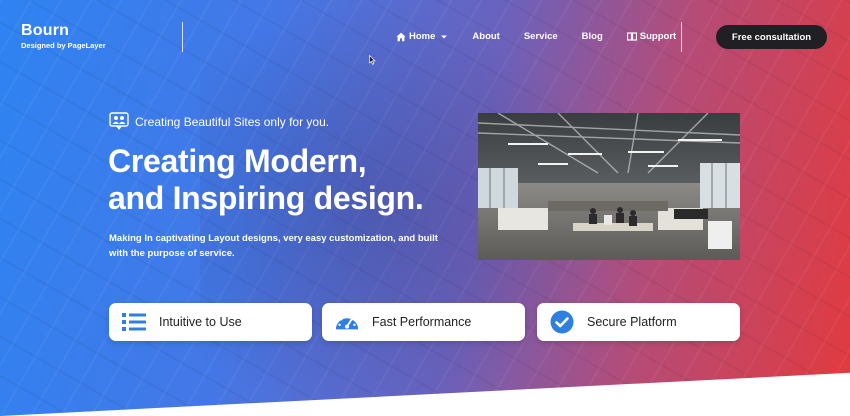  I want to click on feature-card-intuitive: Intuitive to Use, so click(210, 322).